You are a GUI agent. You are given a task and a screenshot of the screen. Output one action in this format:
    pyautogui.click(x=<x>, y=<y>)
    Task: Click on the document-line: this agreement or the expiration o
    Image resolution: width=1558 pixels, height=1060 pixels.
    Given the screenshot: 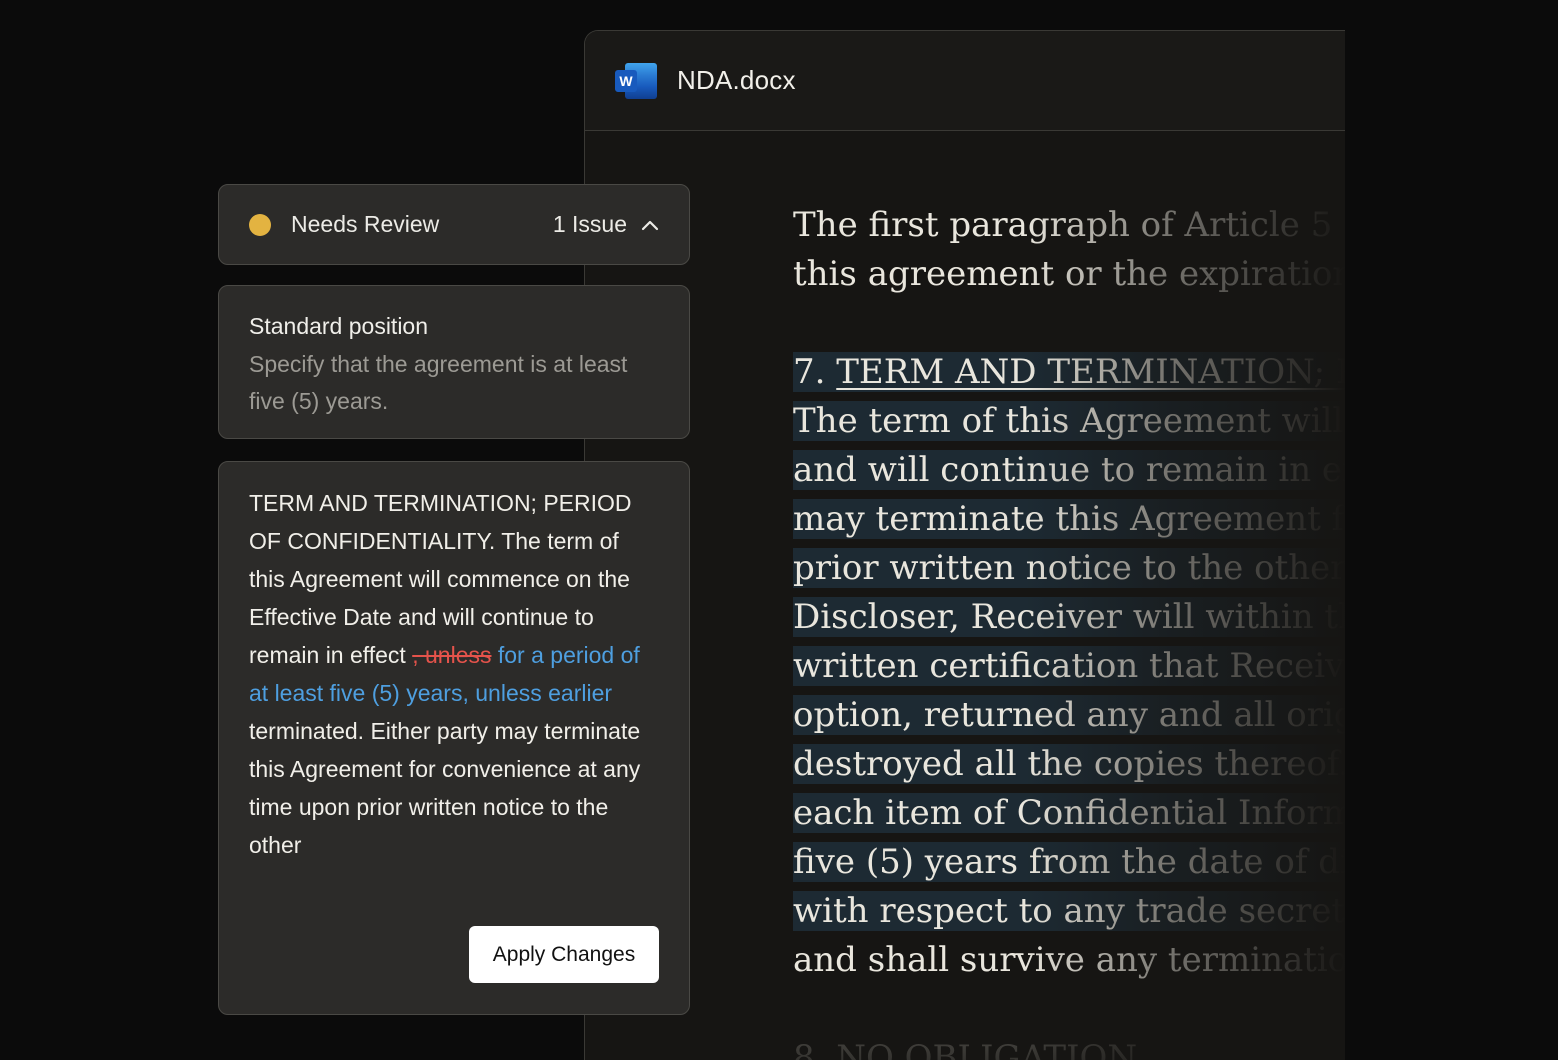 What is the action you would take?
    pyautogui.click(x=1069, y=274)
    